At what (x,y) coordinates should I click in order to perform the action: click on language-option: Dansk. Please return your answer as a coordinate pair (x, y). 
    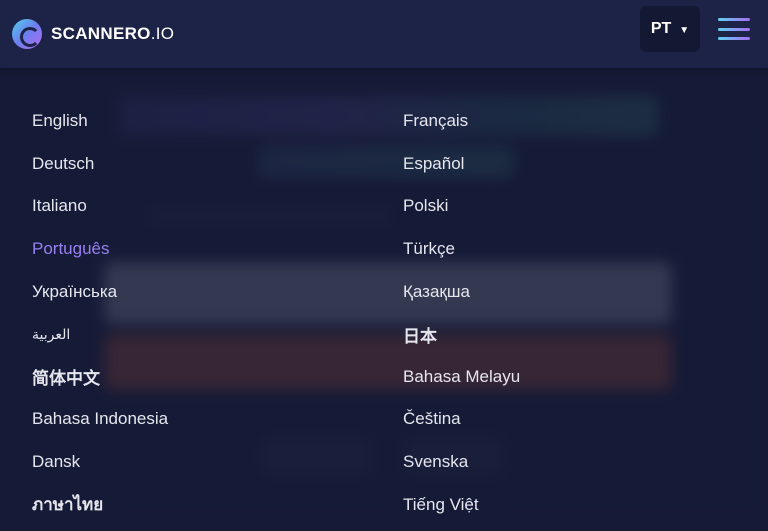
    Looking at the image, I should click on (217, 462).